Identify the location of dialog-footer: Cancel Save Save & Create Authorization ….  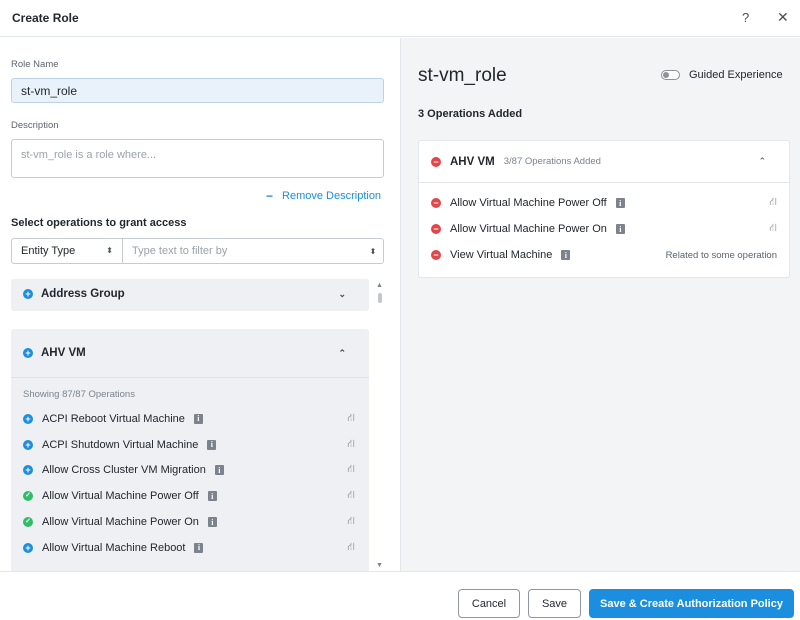
(400, 595).